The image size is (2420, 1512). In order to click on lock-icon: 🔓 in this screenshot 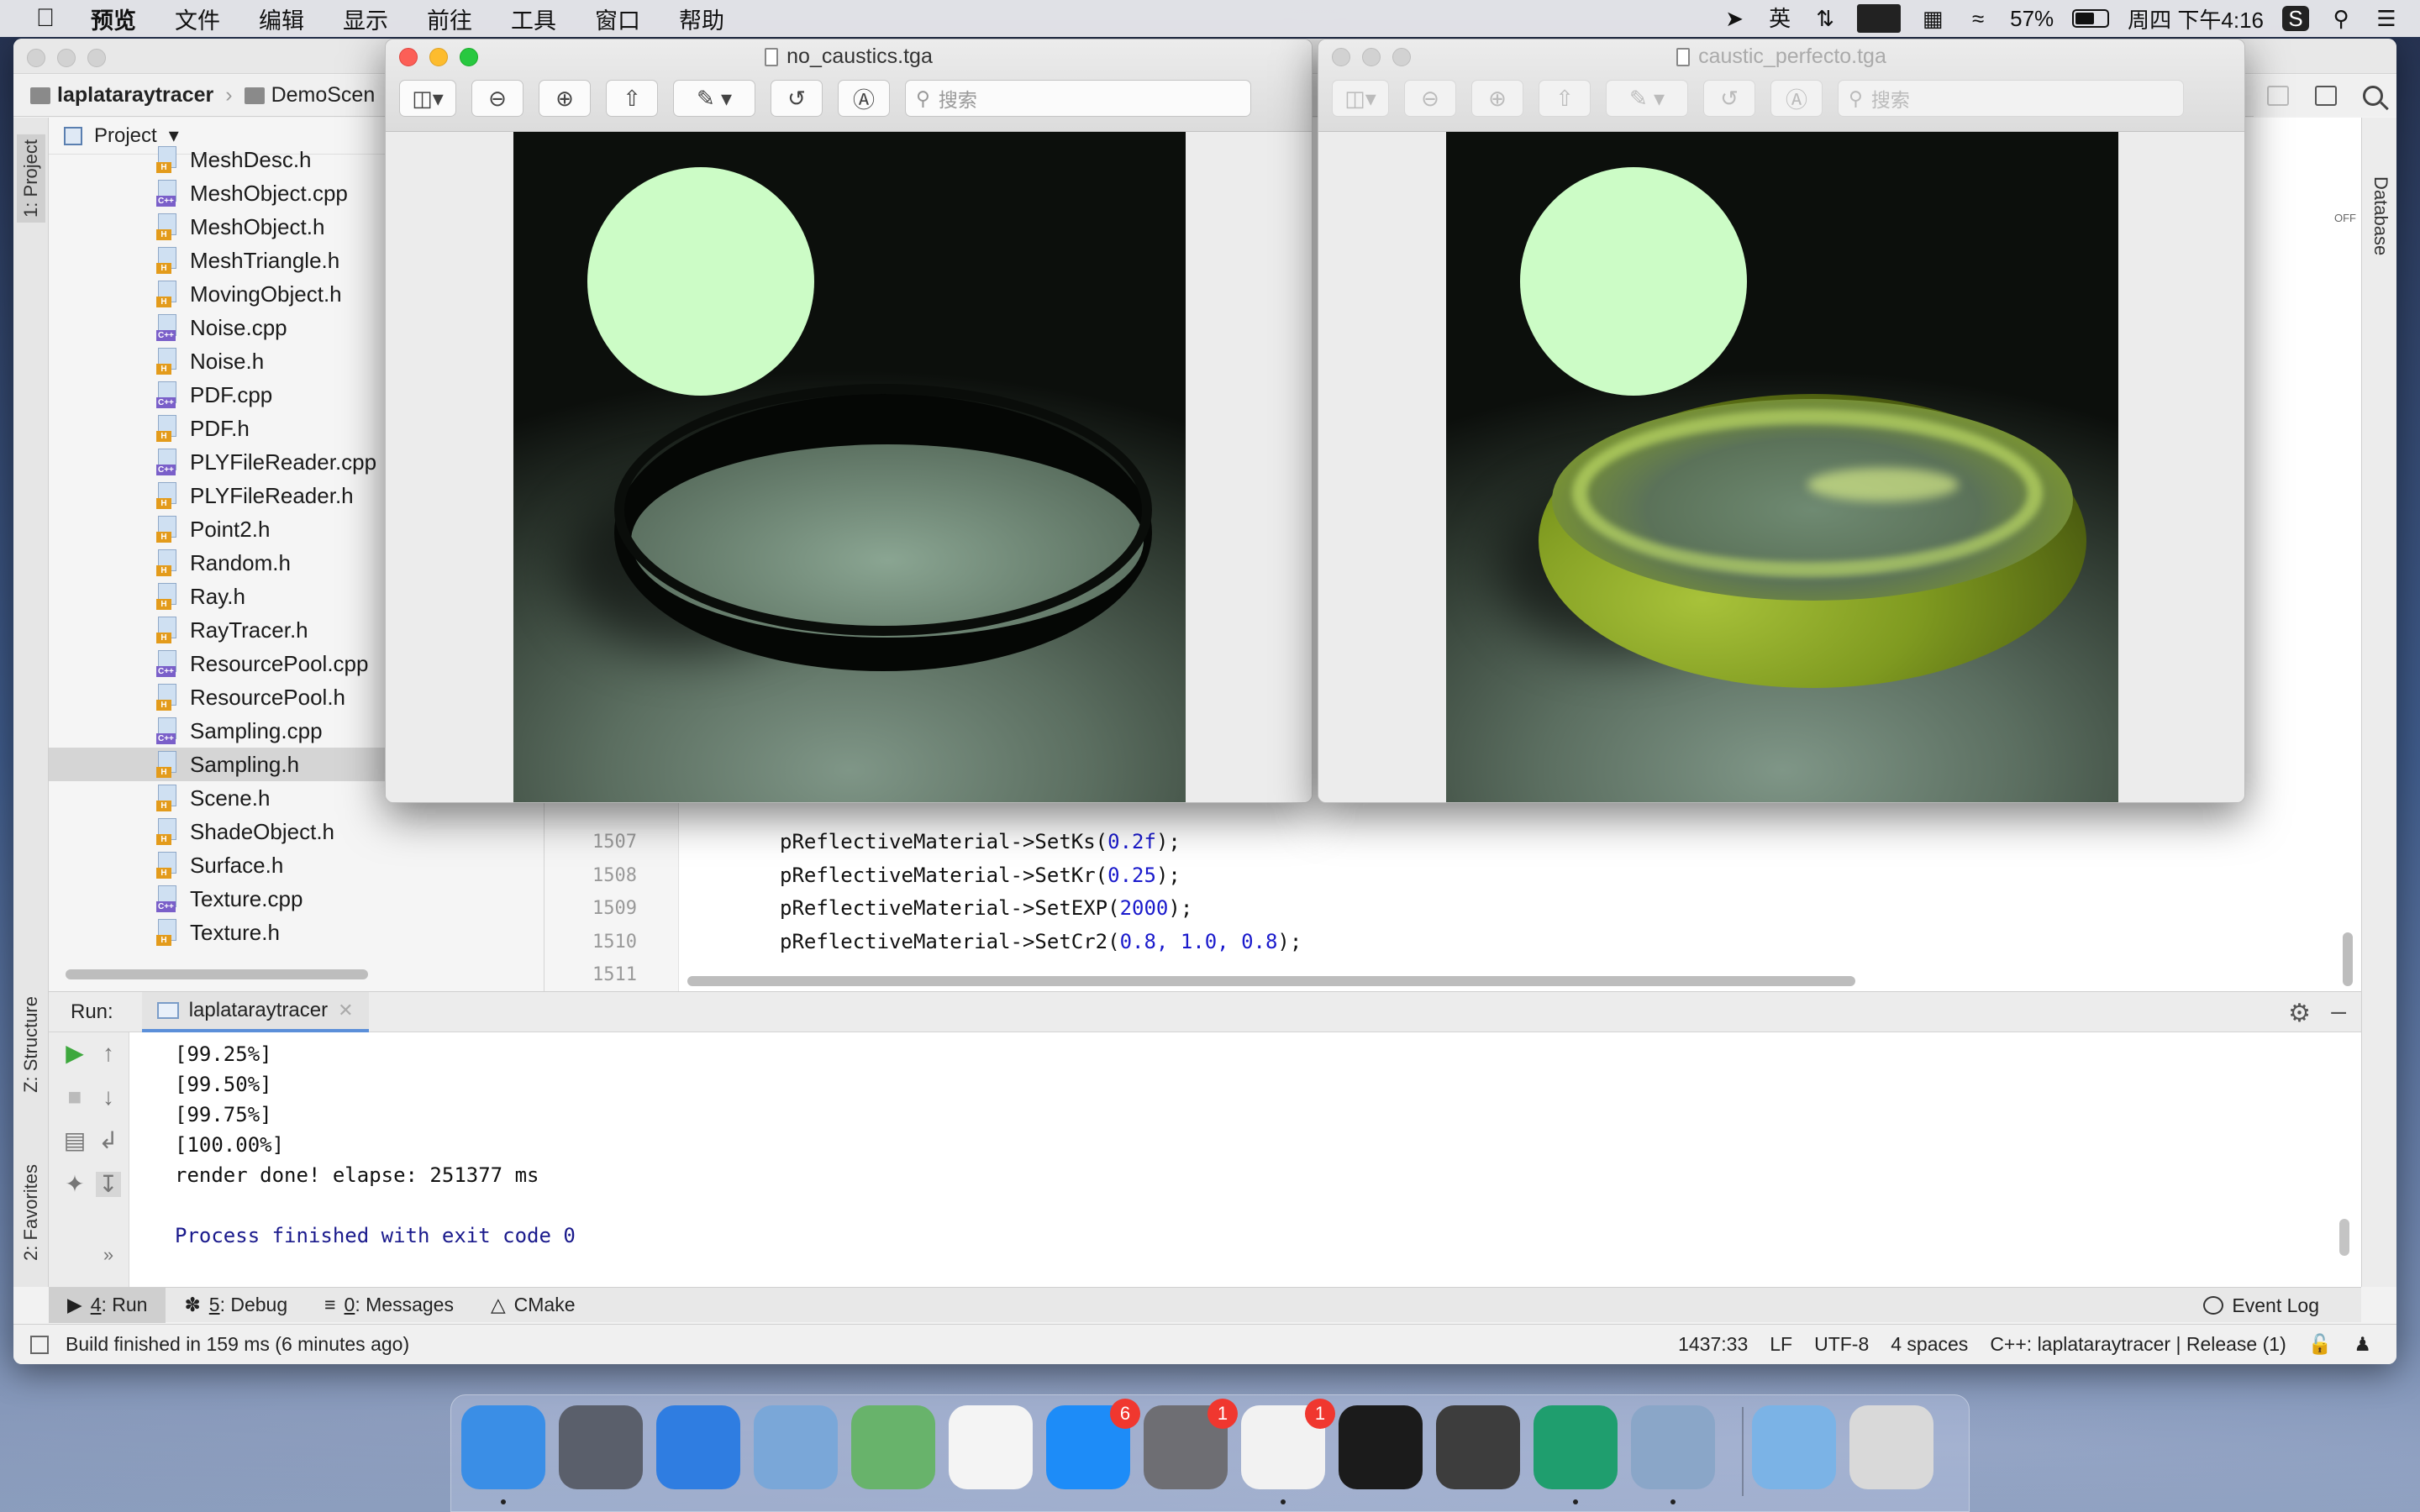, I will do `click(2321, 1344)`.